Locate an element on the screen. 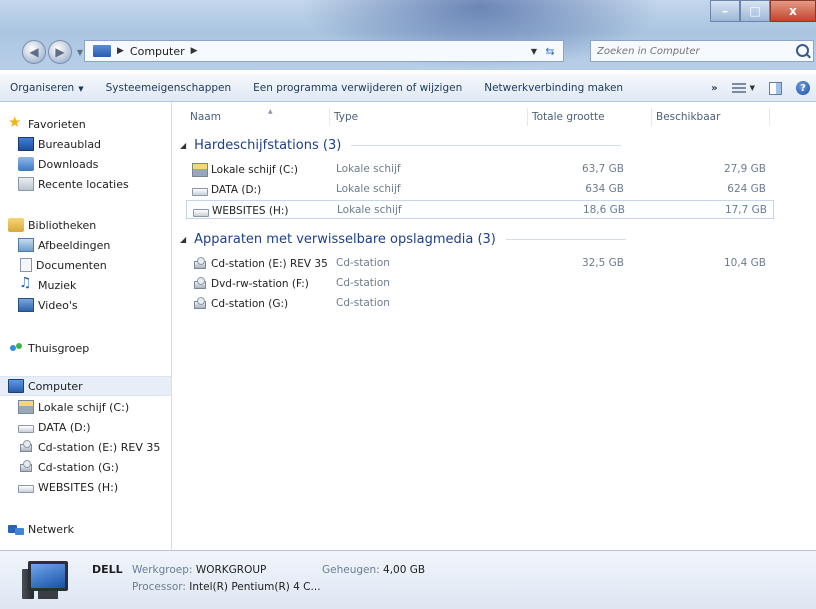 This screenshot has width=816, height=609. dvd-drive-icon is located at coordinates (200, 283).